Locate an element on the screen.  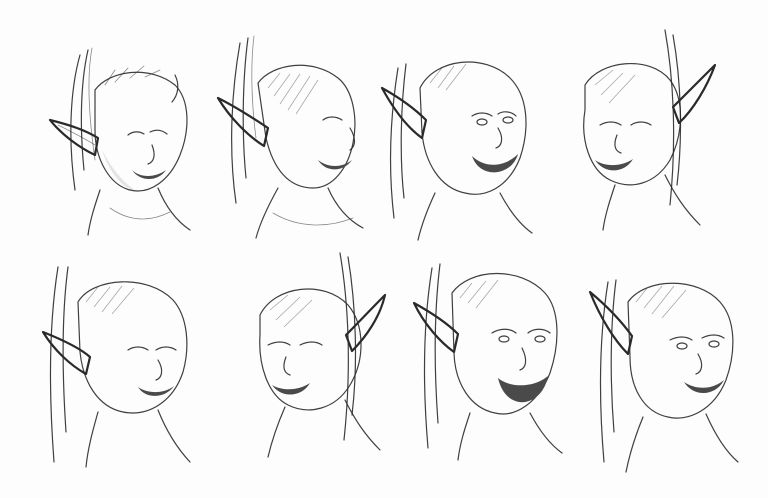
elf-head-mischievous-grin is located at coordinates (315, 352).